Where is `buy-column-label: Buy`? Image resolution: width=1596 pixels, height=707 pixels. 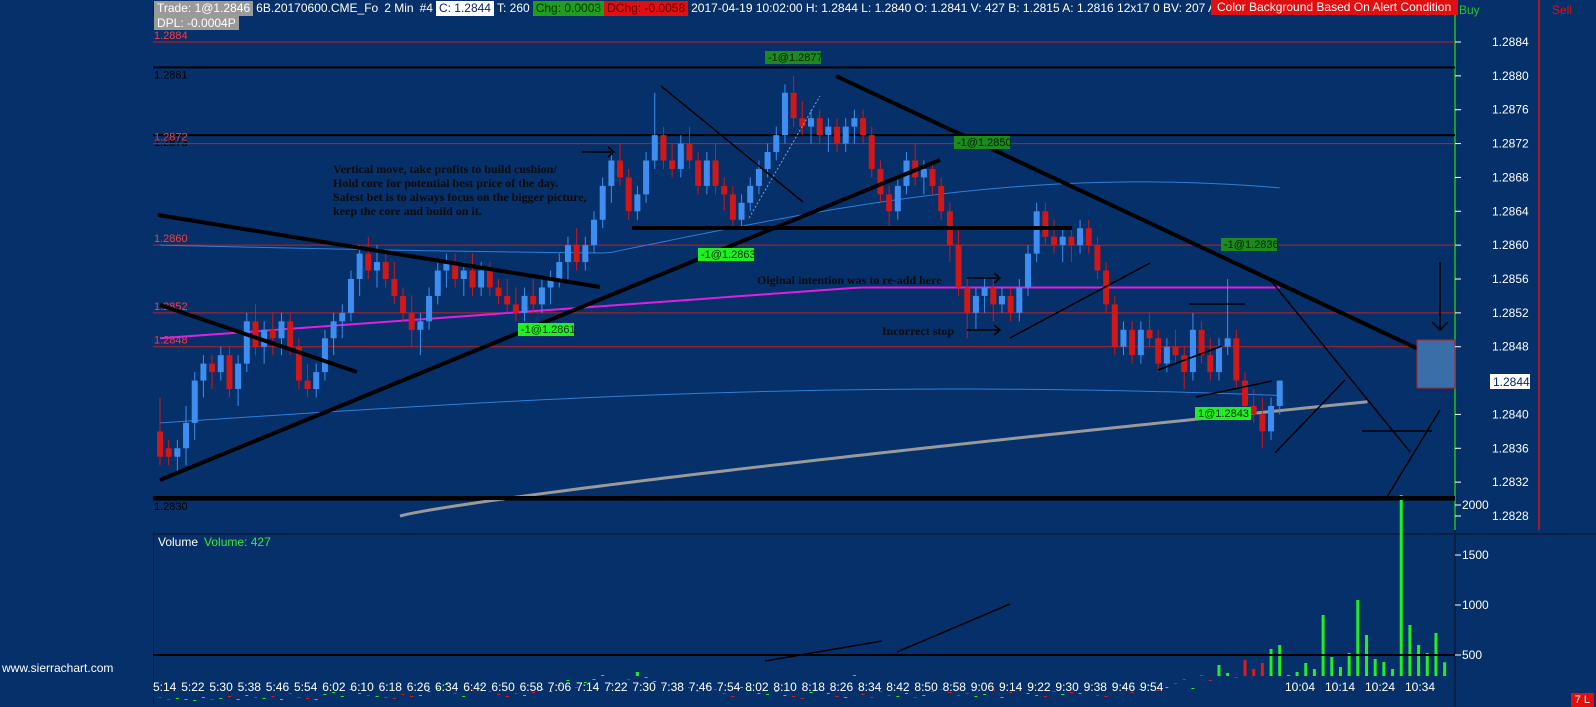 buy-column-label: Buy is located at coordinates (1469, 10).